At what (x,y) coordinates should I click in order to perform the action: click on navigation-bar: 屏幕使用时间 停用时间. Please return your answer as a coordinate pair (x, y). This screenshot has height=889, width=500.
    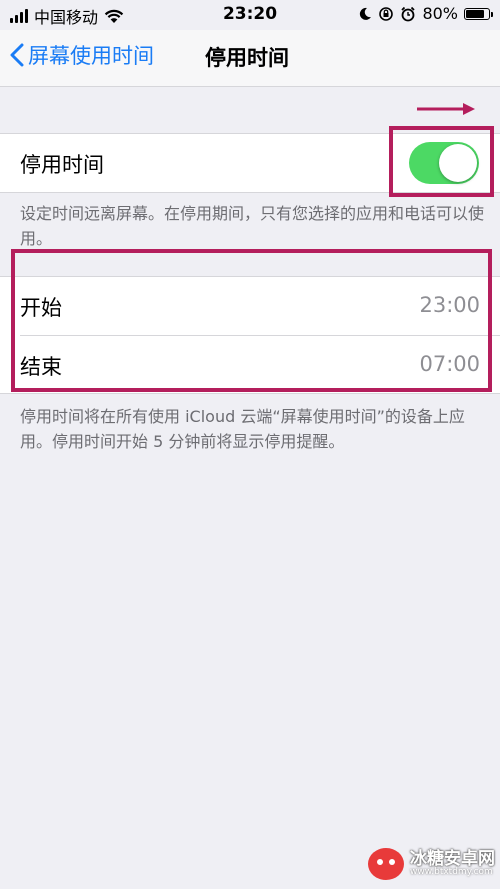
    Looking at the image, I should click on (250, 58).